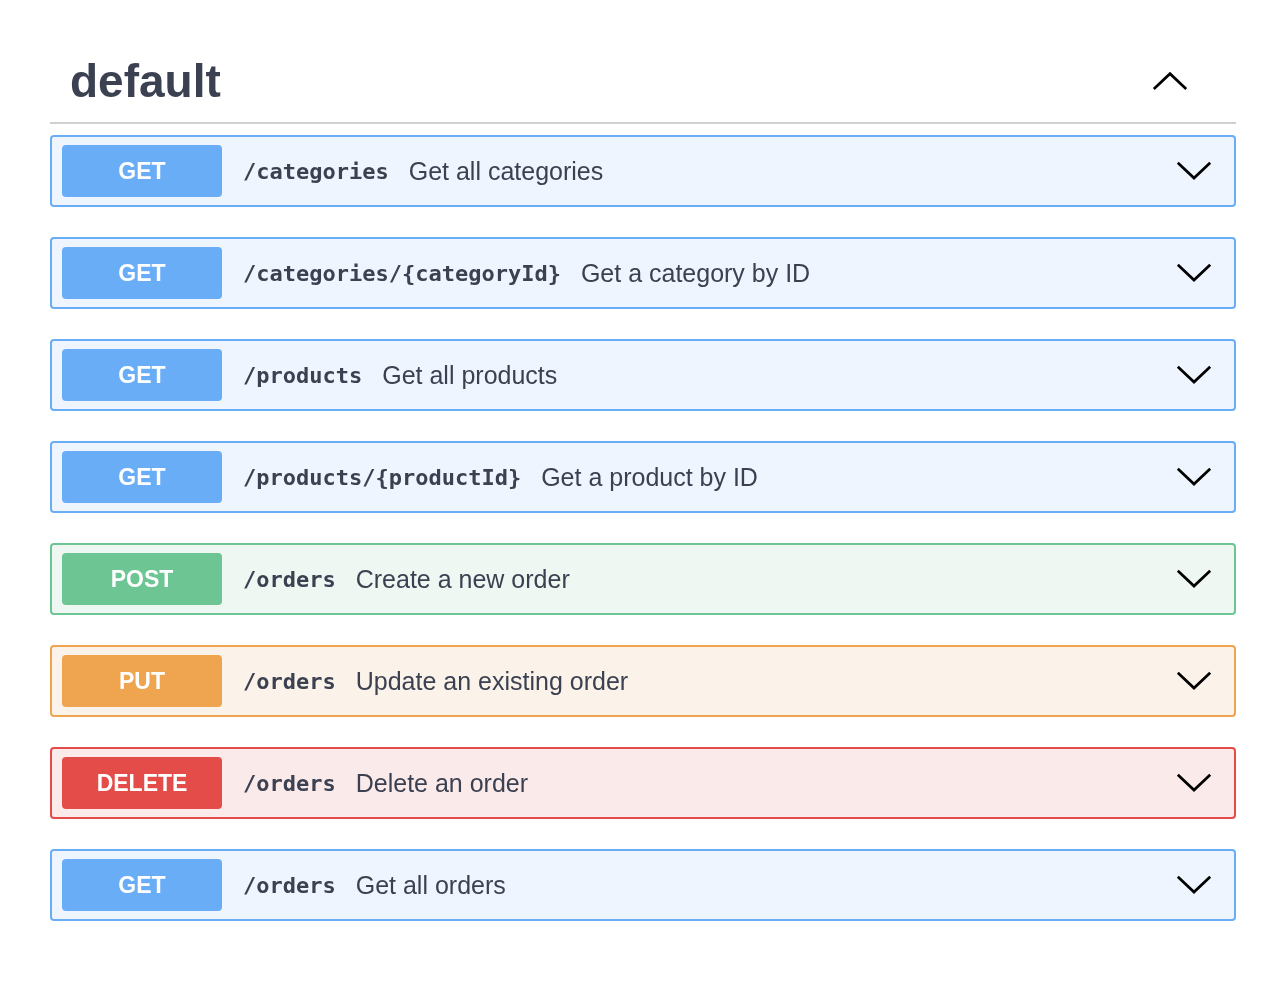  Describe the element at coordinates (643, 885) in the screenshot. I see `endpoint-row: GET /orders Get all orders` at that location.